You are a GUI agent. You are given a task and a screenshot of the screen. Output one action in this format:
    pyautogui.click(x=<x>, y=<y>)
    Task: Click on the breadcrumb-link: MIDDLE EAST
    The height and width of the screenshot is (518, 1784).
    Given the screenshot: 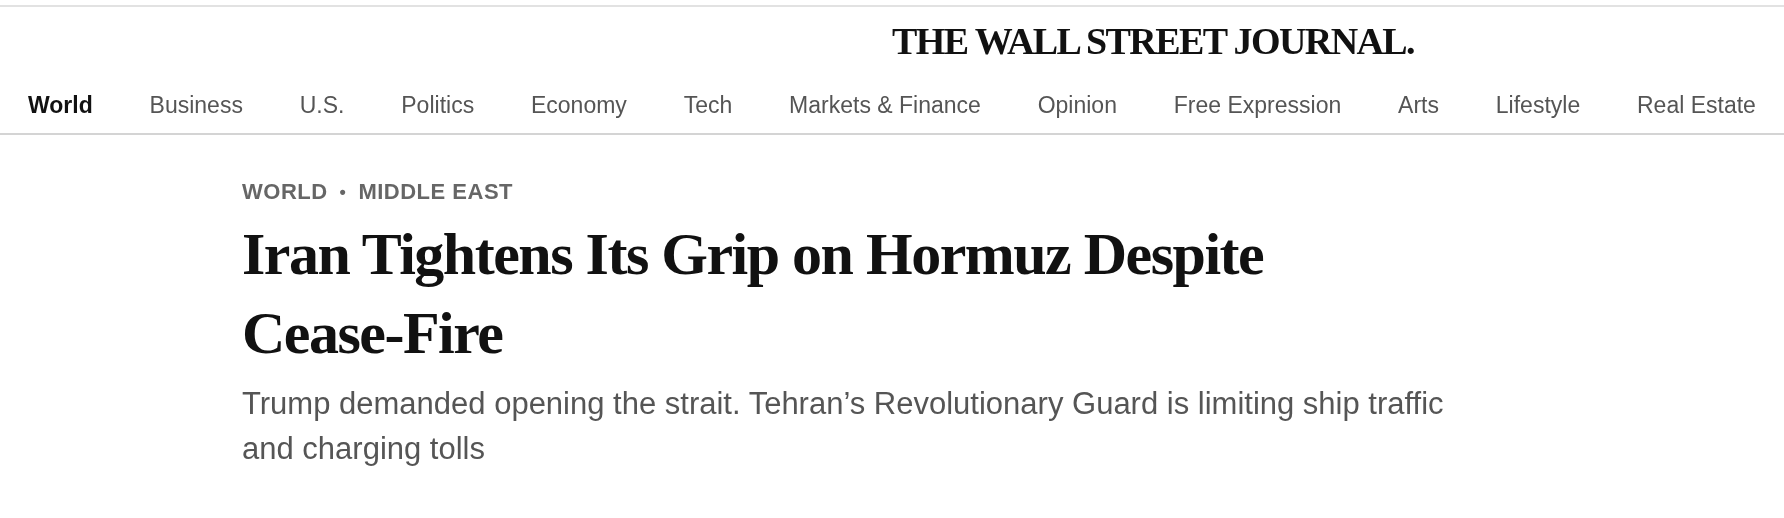 What is the action you would take?
    pyautogui.click(x=436, y=192)
    